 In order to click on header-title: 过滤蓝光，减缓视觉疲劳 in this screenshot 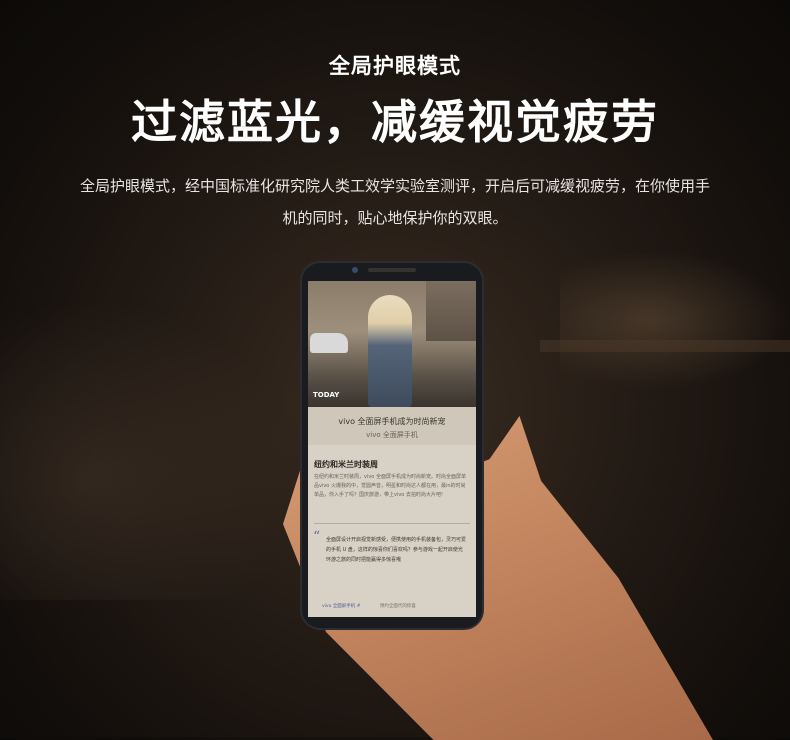, I will do `click(395, 122)`.